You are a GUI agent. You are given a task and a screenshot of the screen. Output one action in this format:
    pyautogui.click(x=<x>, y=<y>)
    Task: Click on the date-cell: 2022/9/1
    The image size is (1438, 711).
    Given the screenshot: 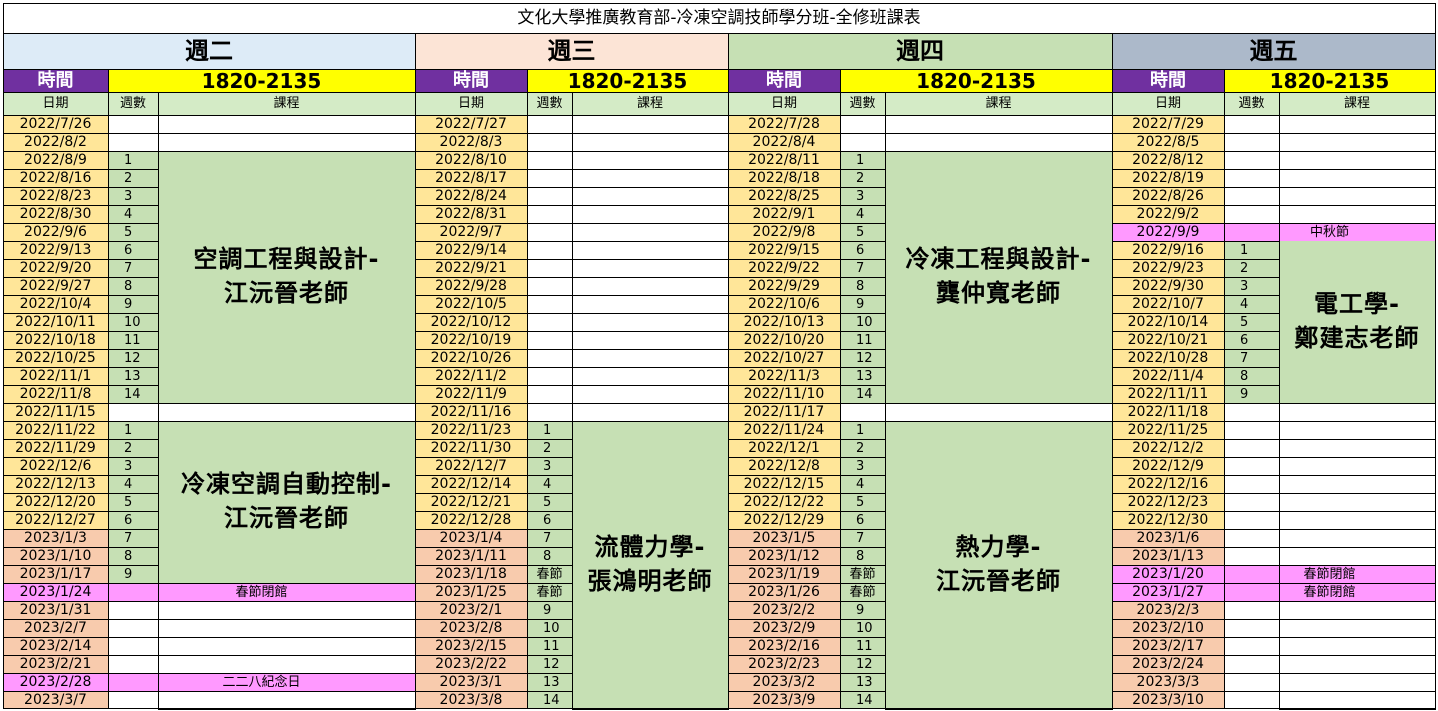 What is the action you would take?
    pyautogui.click(x=784, y=214)
    